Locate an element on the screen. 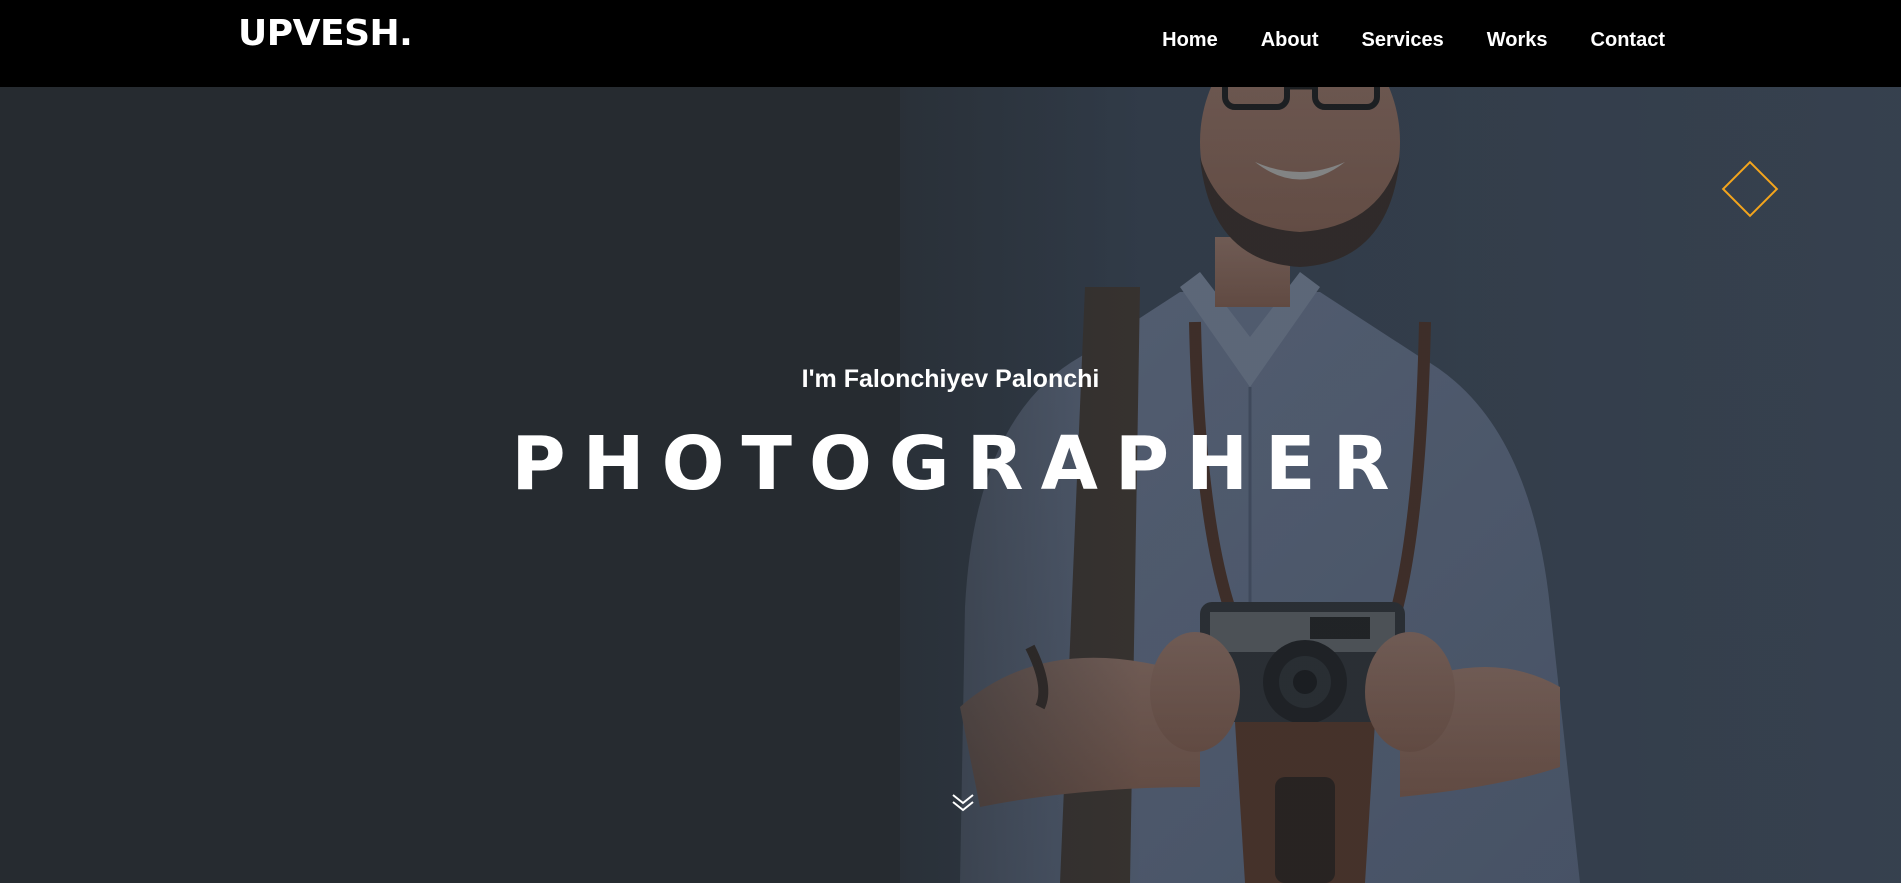 This screenshot has width=1901, height=883. hero-subtitle: I'm Falonchiyev Palonchi is located at coordinates (950, 379).